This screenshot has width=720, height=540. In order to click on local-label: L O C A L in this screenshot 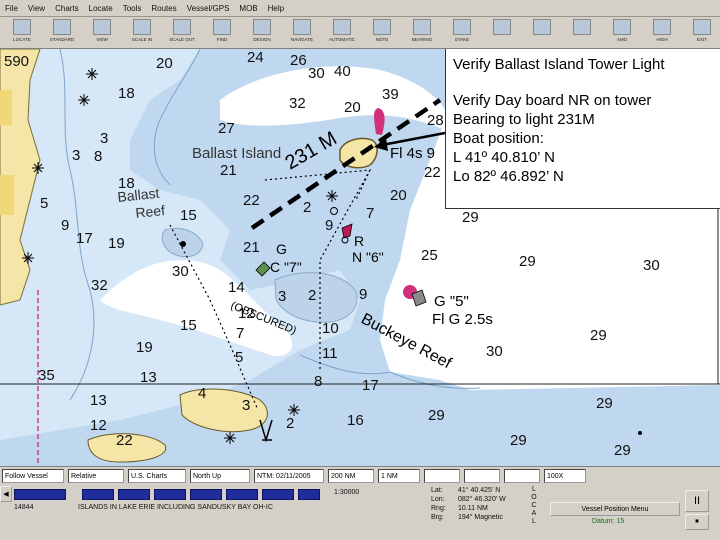, I will do `click(534, 505)`.